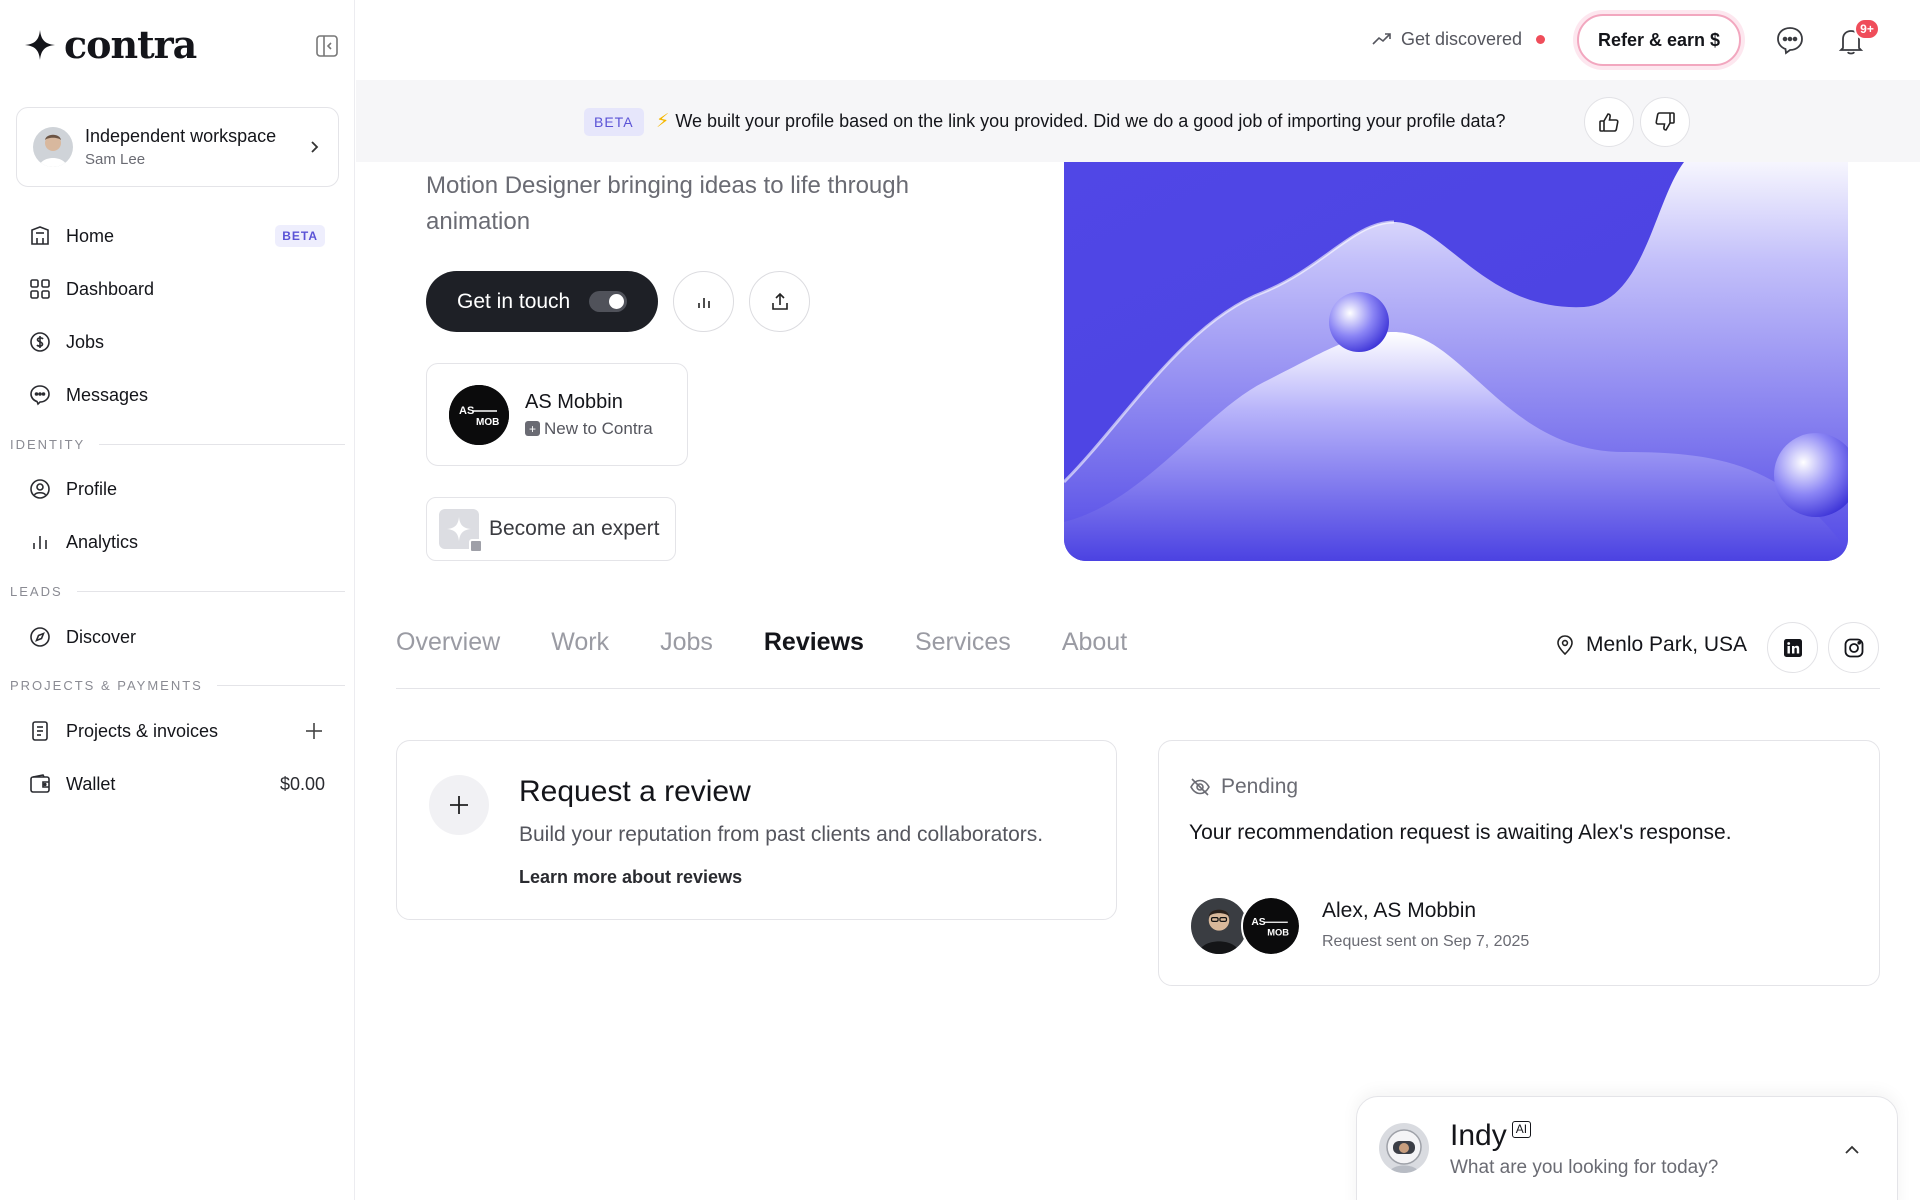 The width and height of the screenshot is (1920, 1200). What do you see at coordinates (36, 591) in the screenshot?
I see `section-label: LEADS` at bounding box center [36, 591].